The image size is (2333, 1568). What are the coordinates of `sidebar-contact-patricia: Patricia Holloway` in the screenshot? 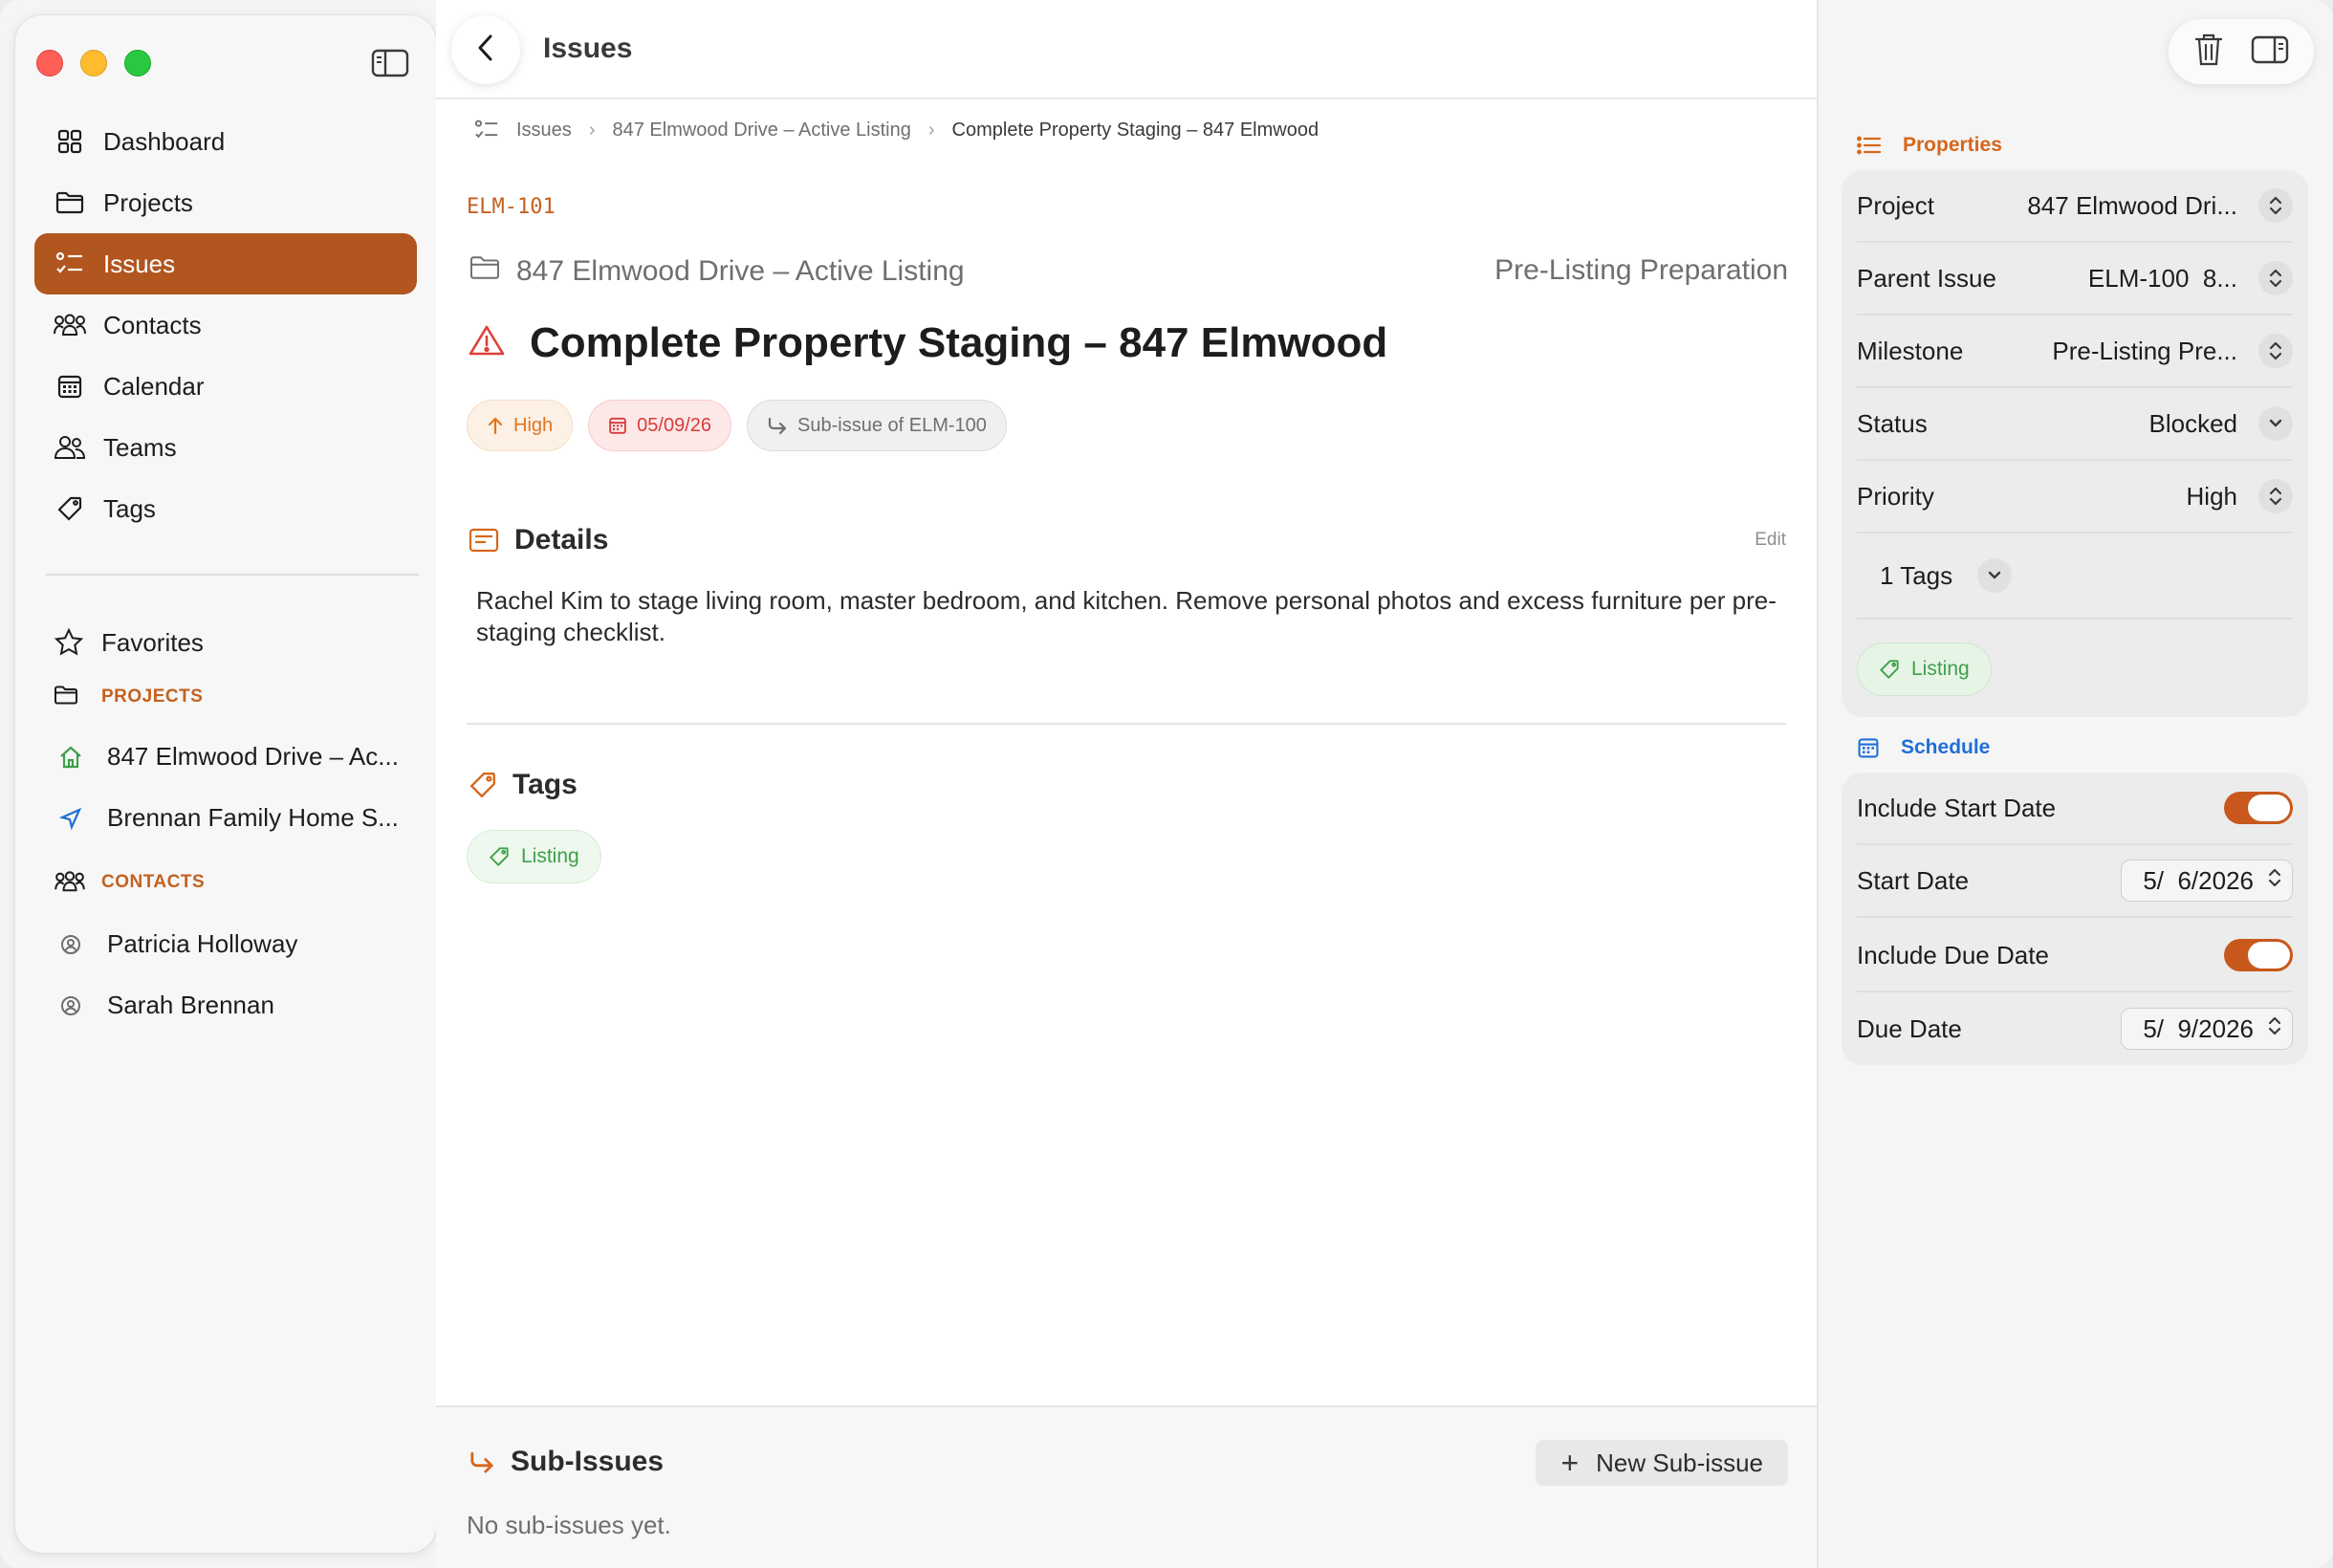 It's located at (243, 944).